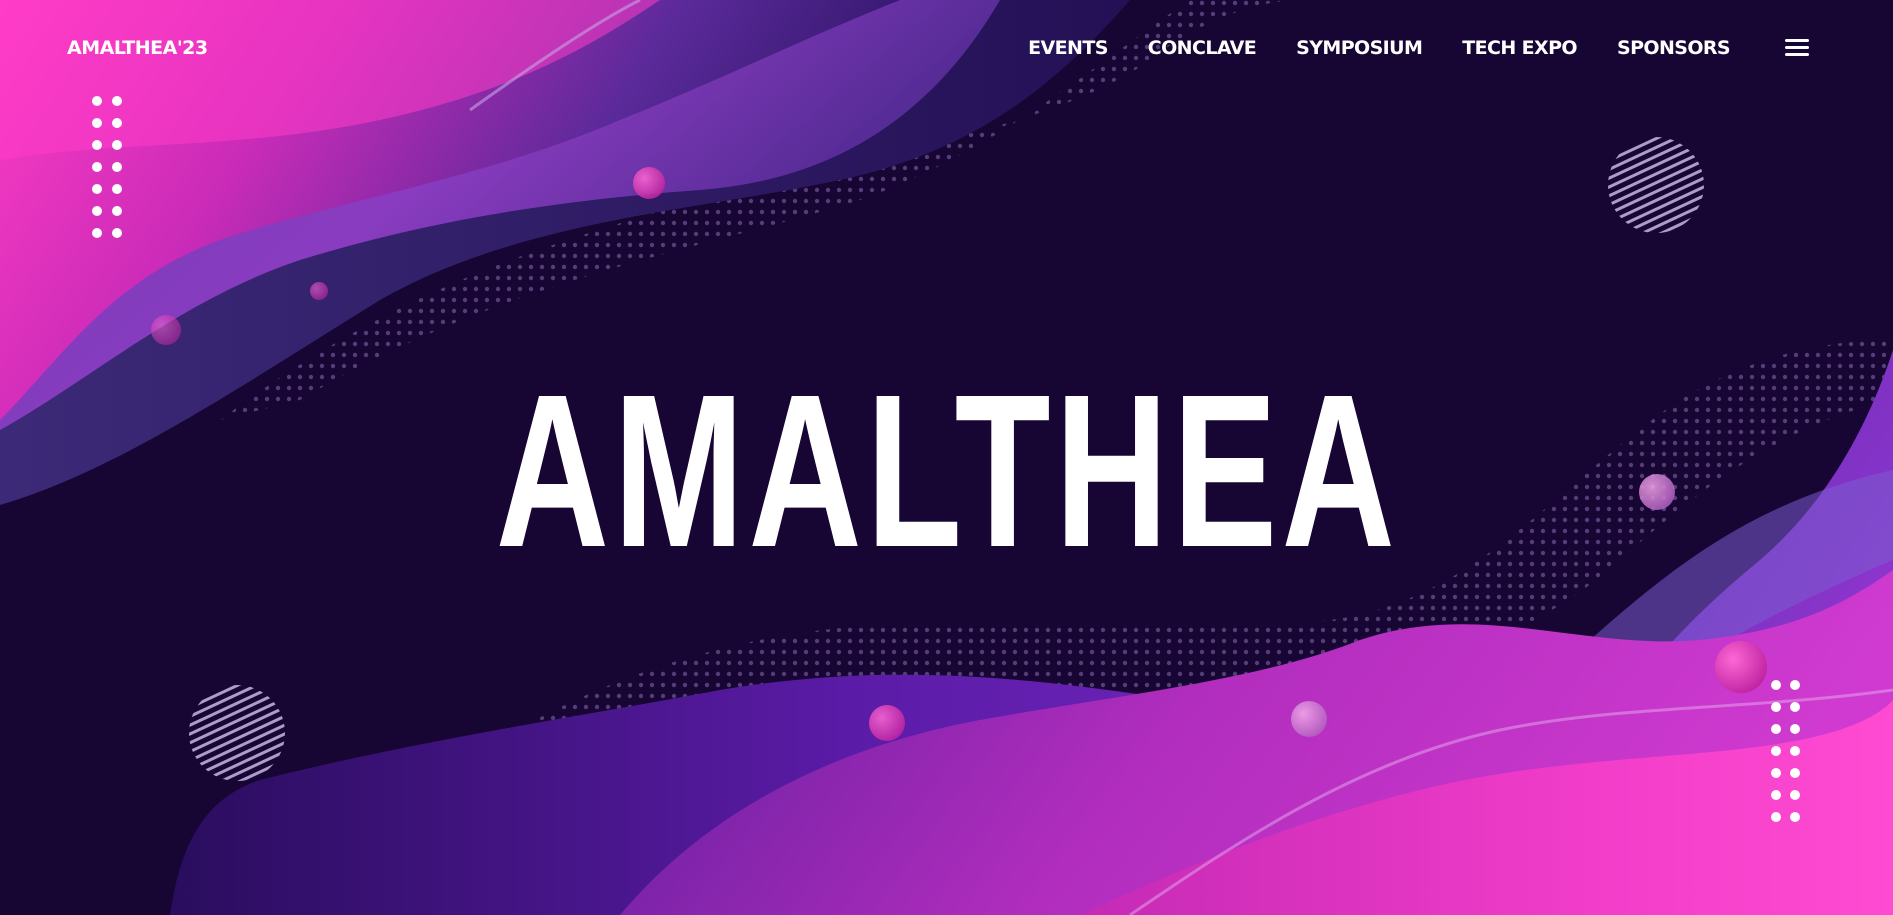 The width and height of the screenshot is (1893, 915). I want to click on nav-link-conclave: CONCLAVE, so click(1202, 48).